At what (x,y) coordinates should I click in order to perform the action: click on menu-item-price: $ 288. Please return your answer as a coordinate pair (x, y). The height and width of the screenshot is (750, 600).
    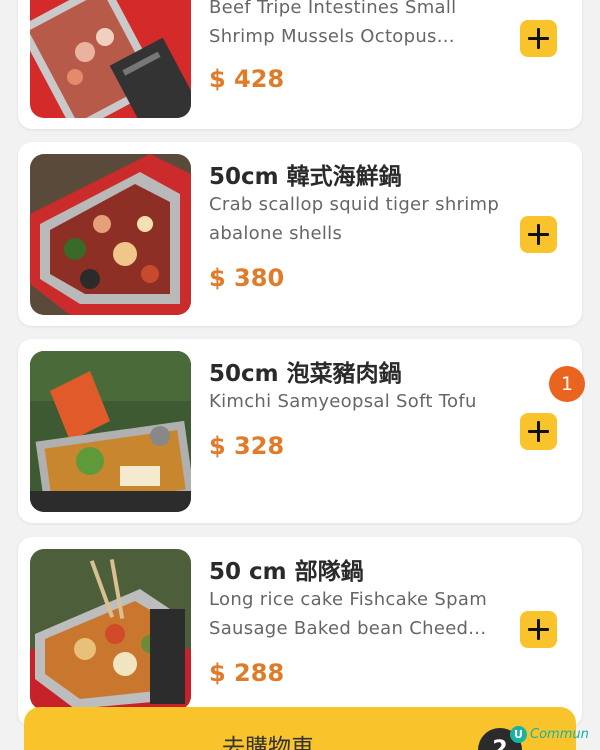
    Looking at the image, I should click on (247, 673).